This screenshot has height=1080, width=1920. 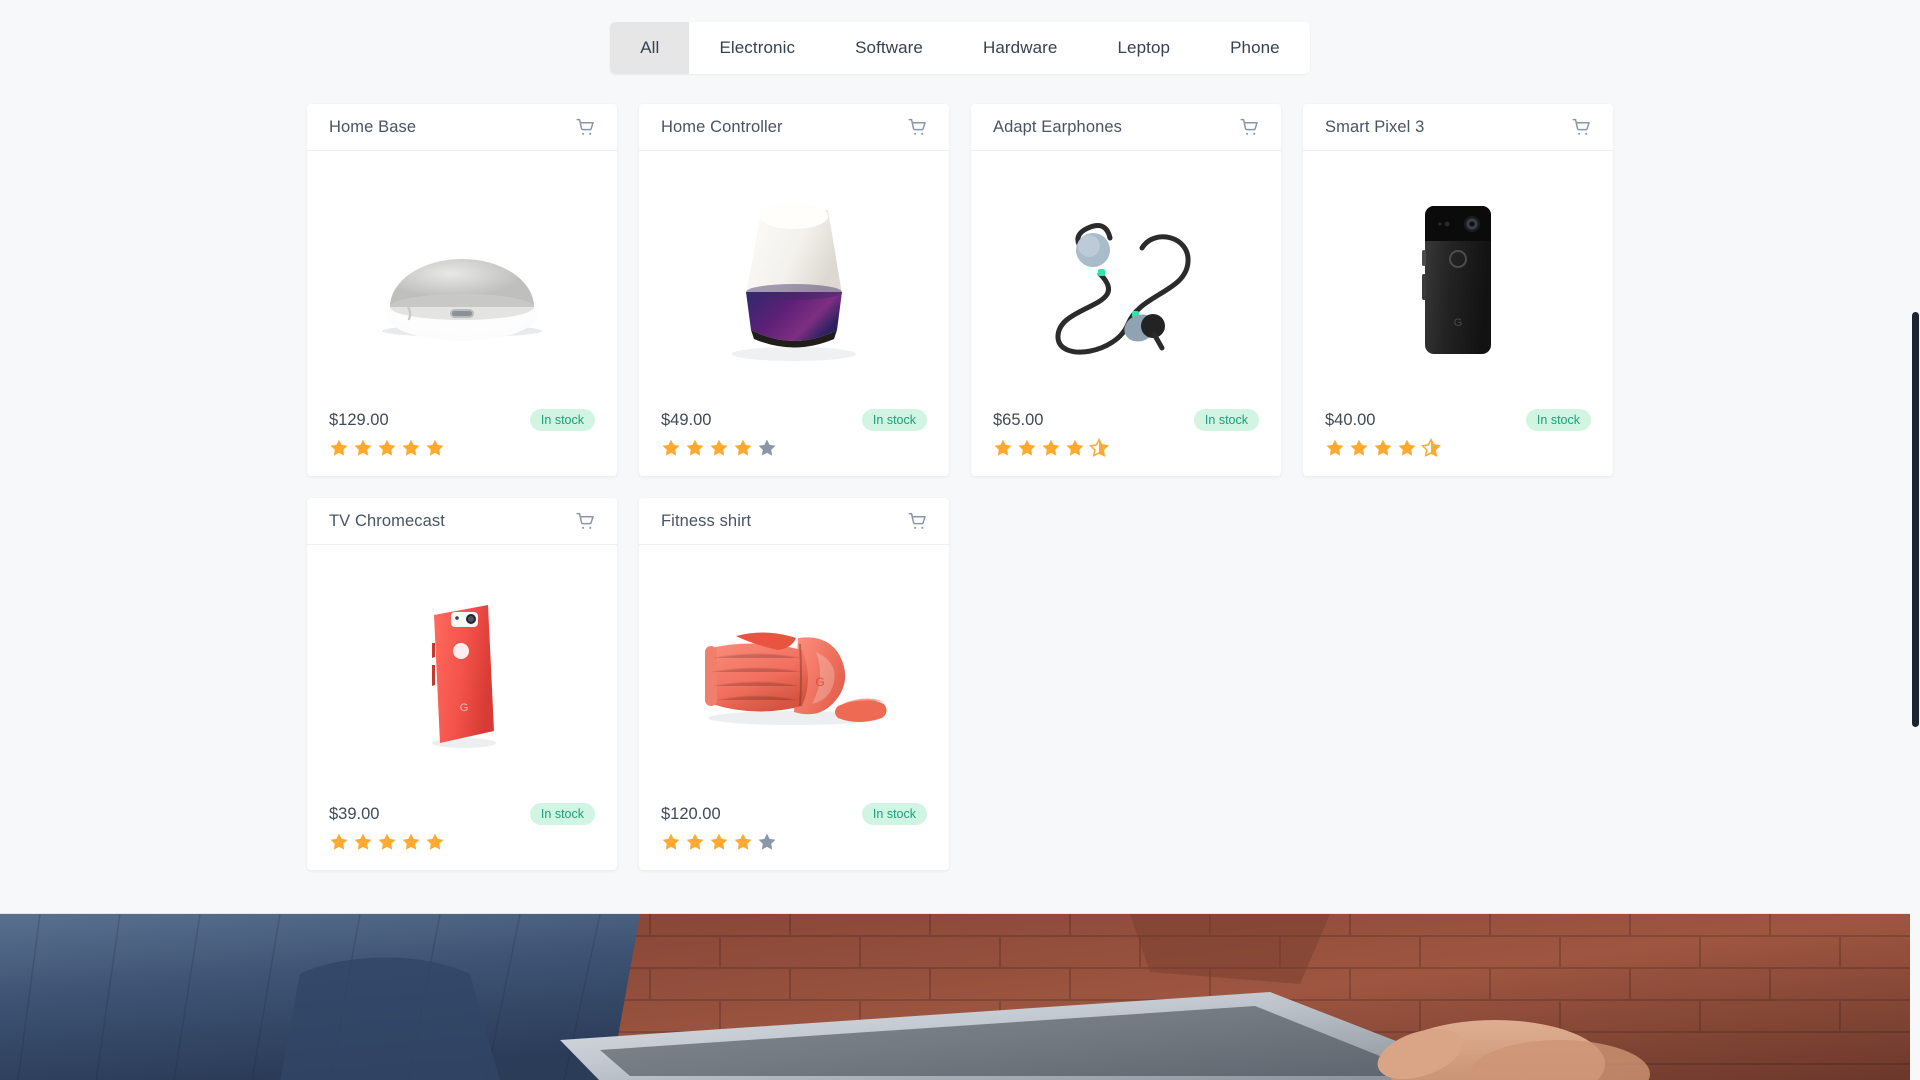 I want to click on product-card-header: Adapt Earphones, so click(x=1126, y=127).